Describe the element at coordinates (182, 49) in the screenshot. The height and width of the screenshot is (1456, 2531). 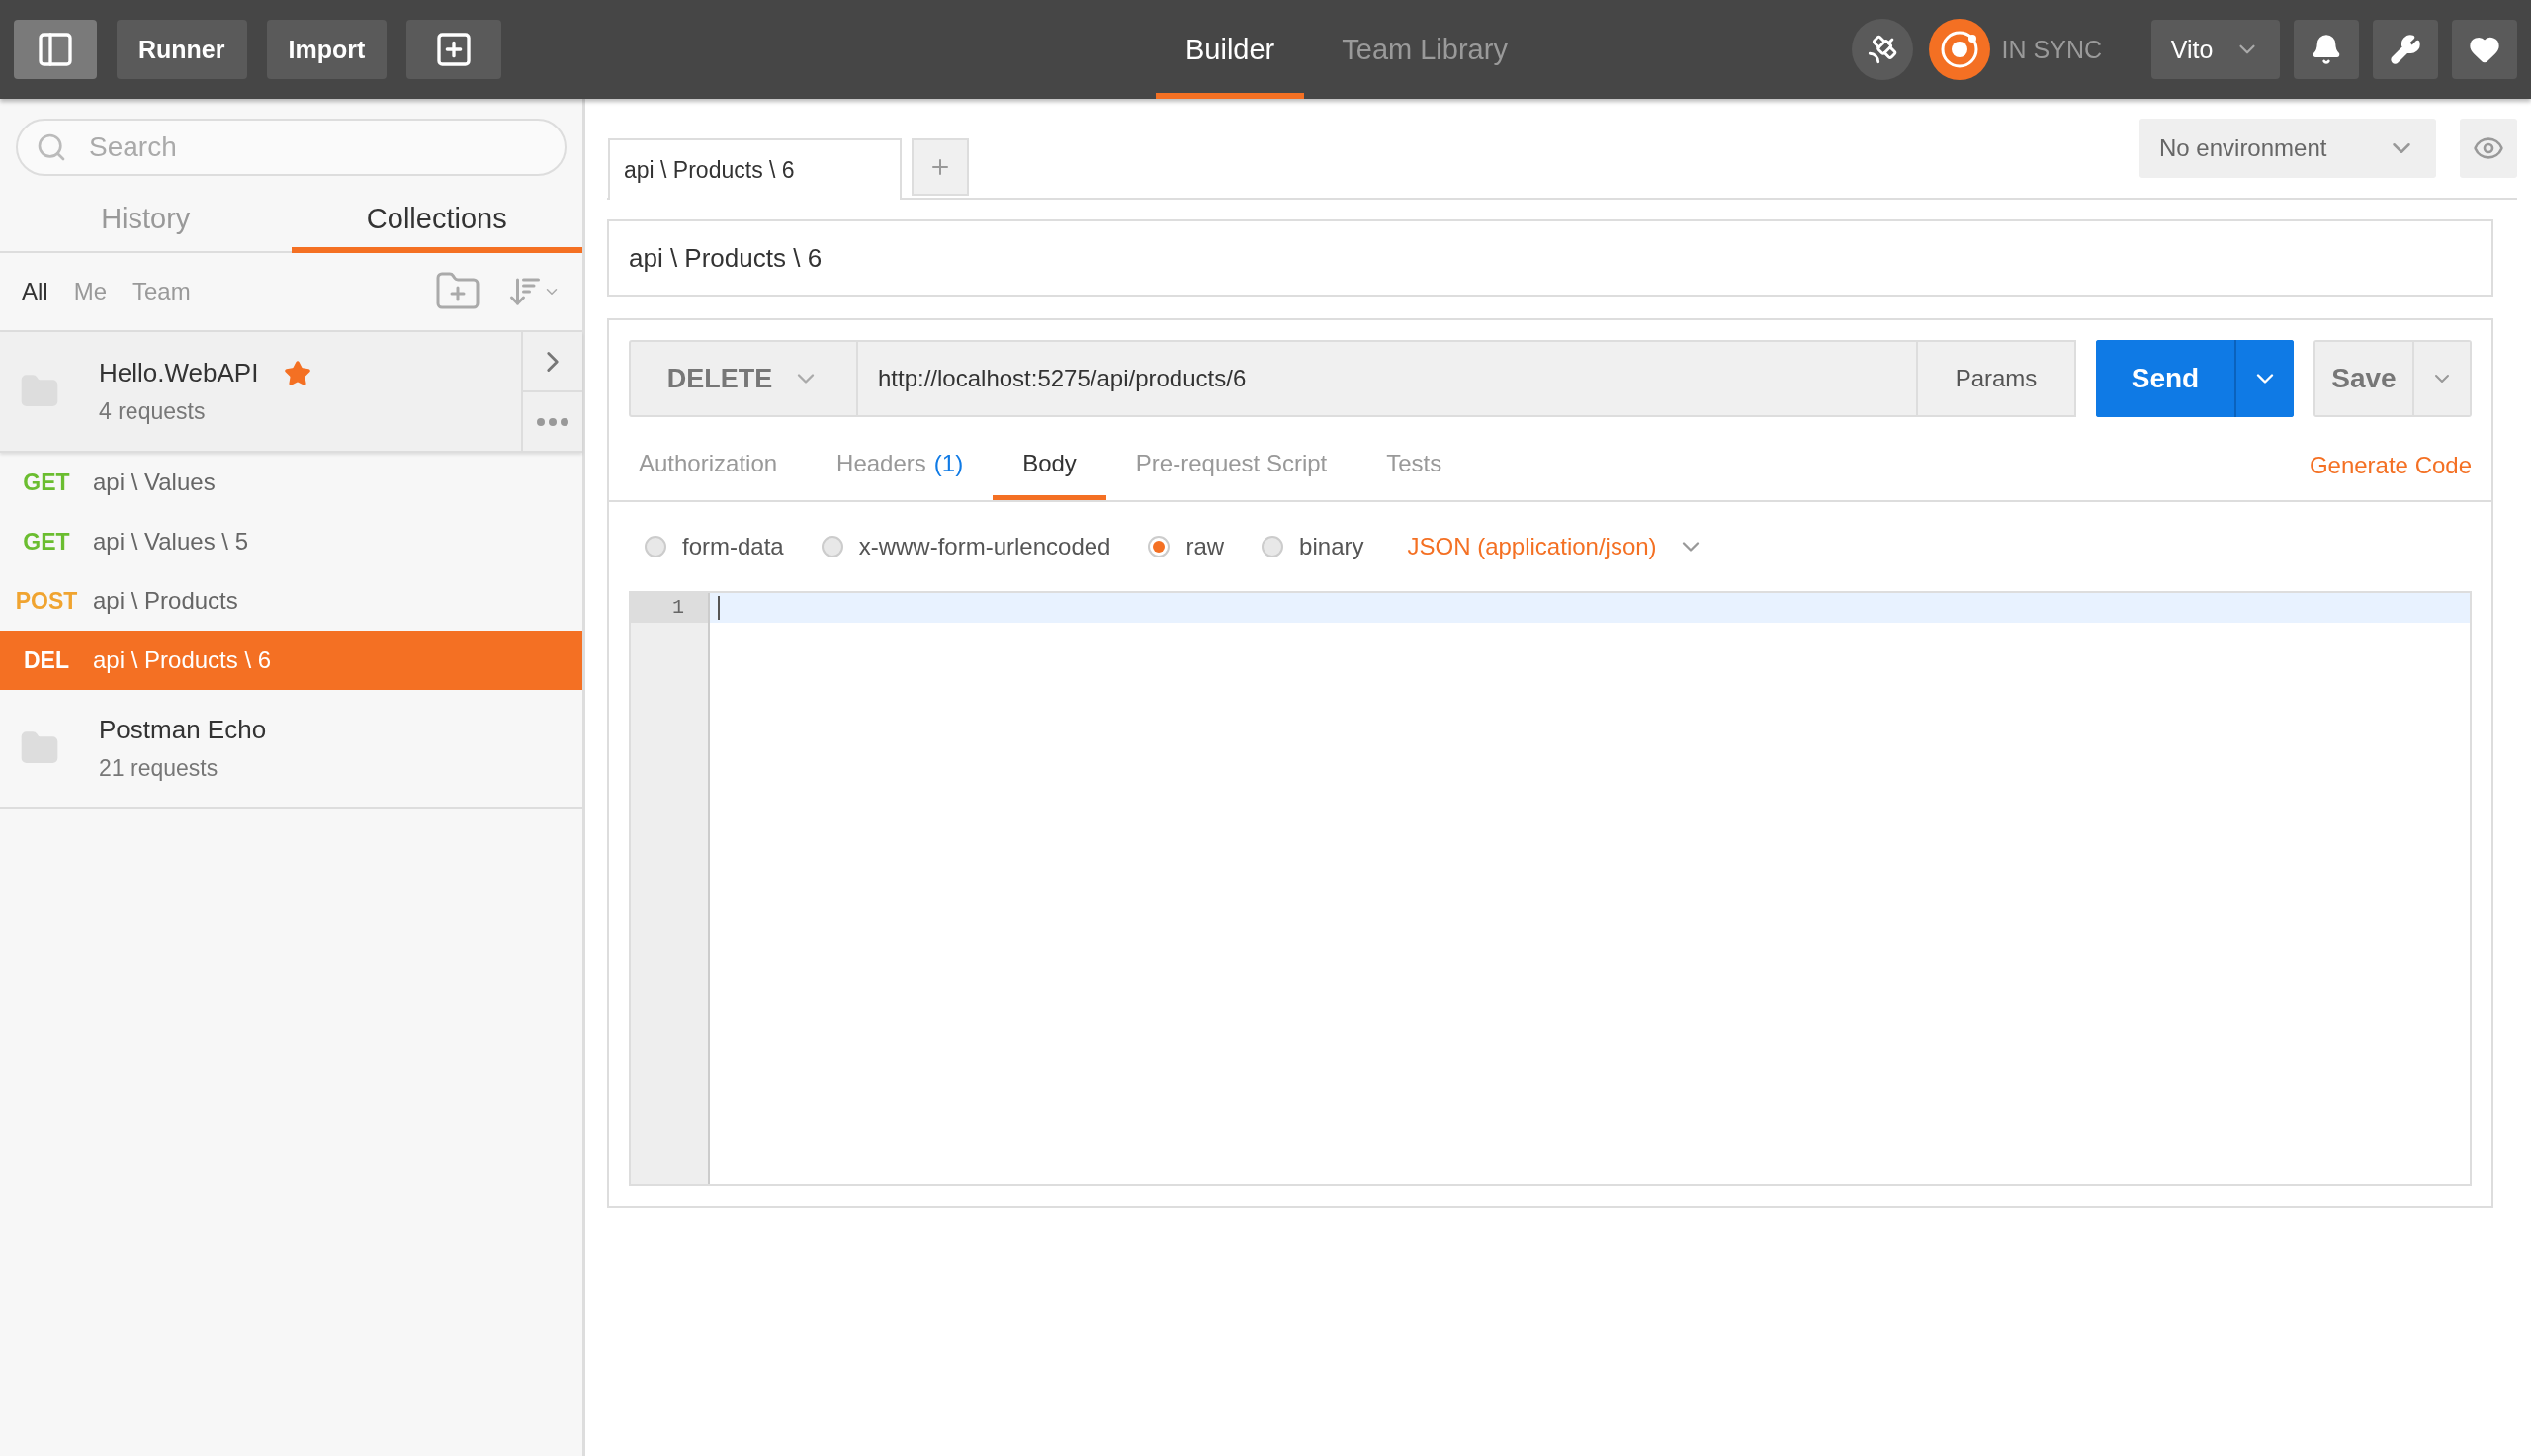
I see `header-button: Runner` at that location.